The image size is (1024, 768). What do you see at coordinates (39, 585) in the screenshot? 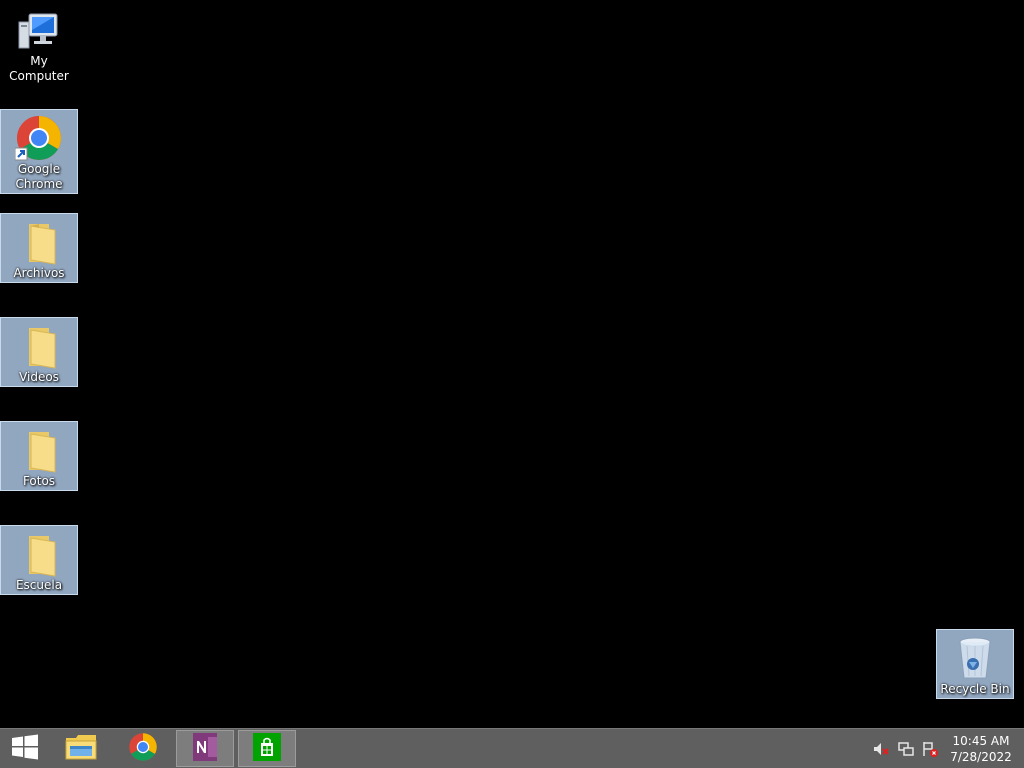
I see `desktop-icon-label: Escuela` at bounding box center [39, 585].